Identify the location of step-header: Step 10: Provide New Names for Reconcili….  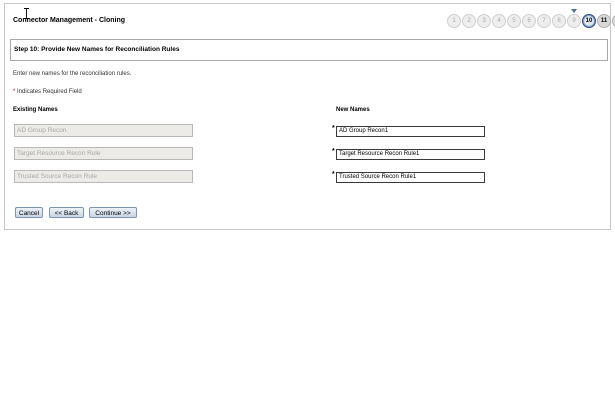
(309, 50).